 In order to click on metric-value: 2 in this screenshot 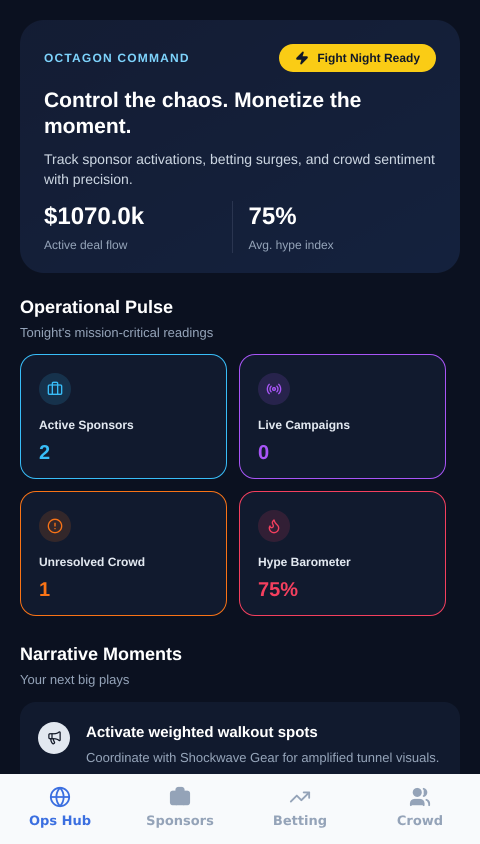, I will do `click(45, 453)`.